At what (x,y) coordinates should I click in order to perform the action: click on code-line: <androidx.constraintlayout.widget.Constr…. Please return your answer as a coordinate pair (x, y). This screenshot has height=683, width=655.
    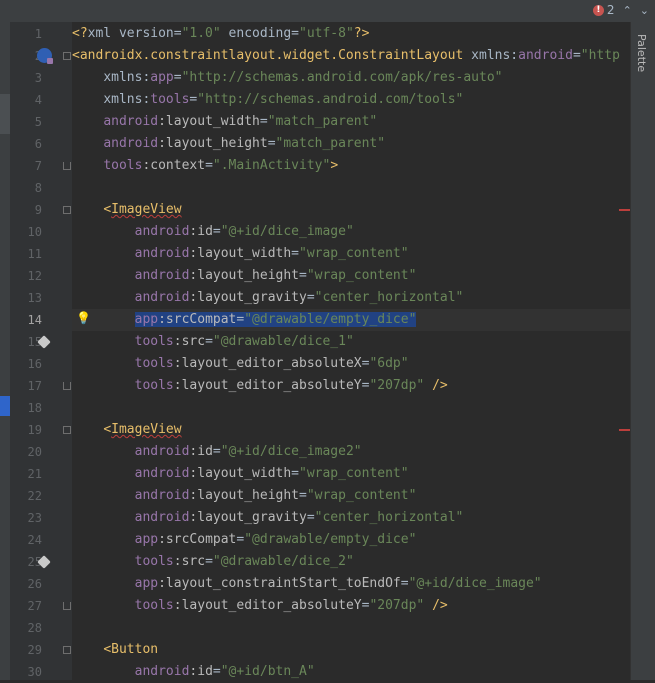
    Looking at the image, I should click on (351, 56).